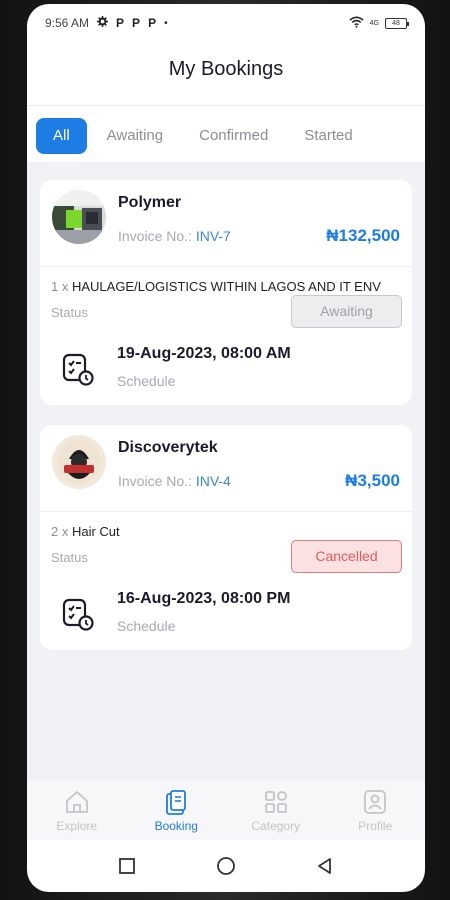 Image resolution: width=450 pixels, height=900 pixels. What do you see at coordinates (226, 23) in the screenshot?
I see `status-bar: 9:56 AM P P P • 4G 48` at bounding box center [226, 23].